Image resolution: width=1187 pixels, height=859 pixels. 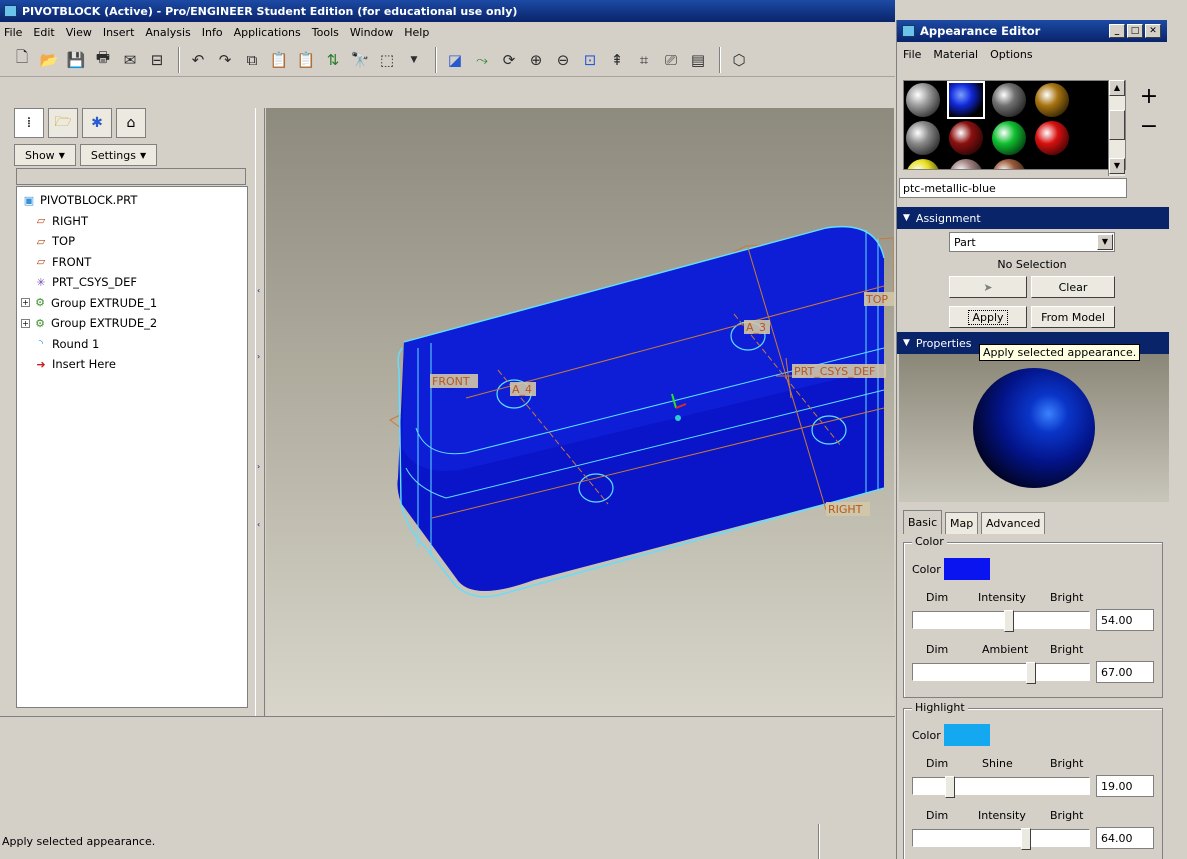 I want to click on palette-scrollbar: ▲ ▼, so click(x=1116, y=128).